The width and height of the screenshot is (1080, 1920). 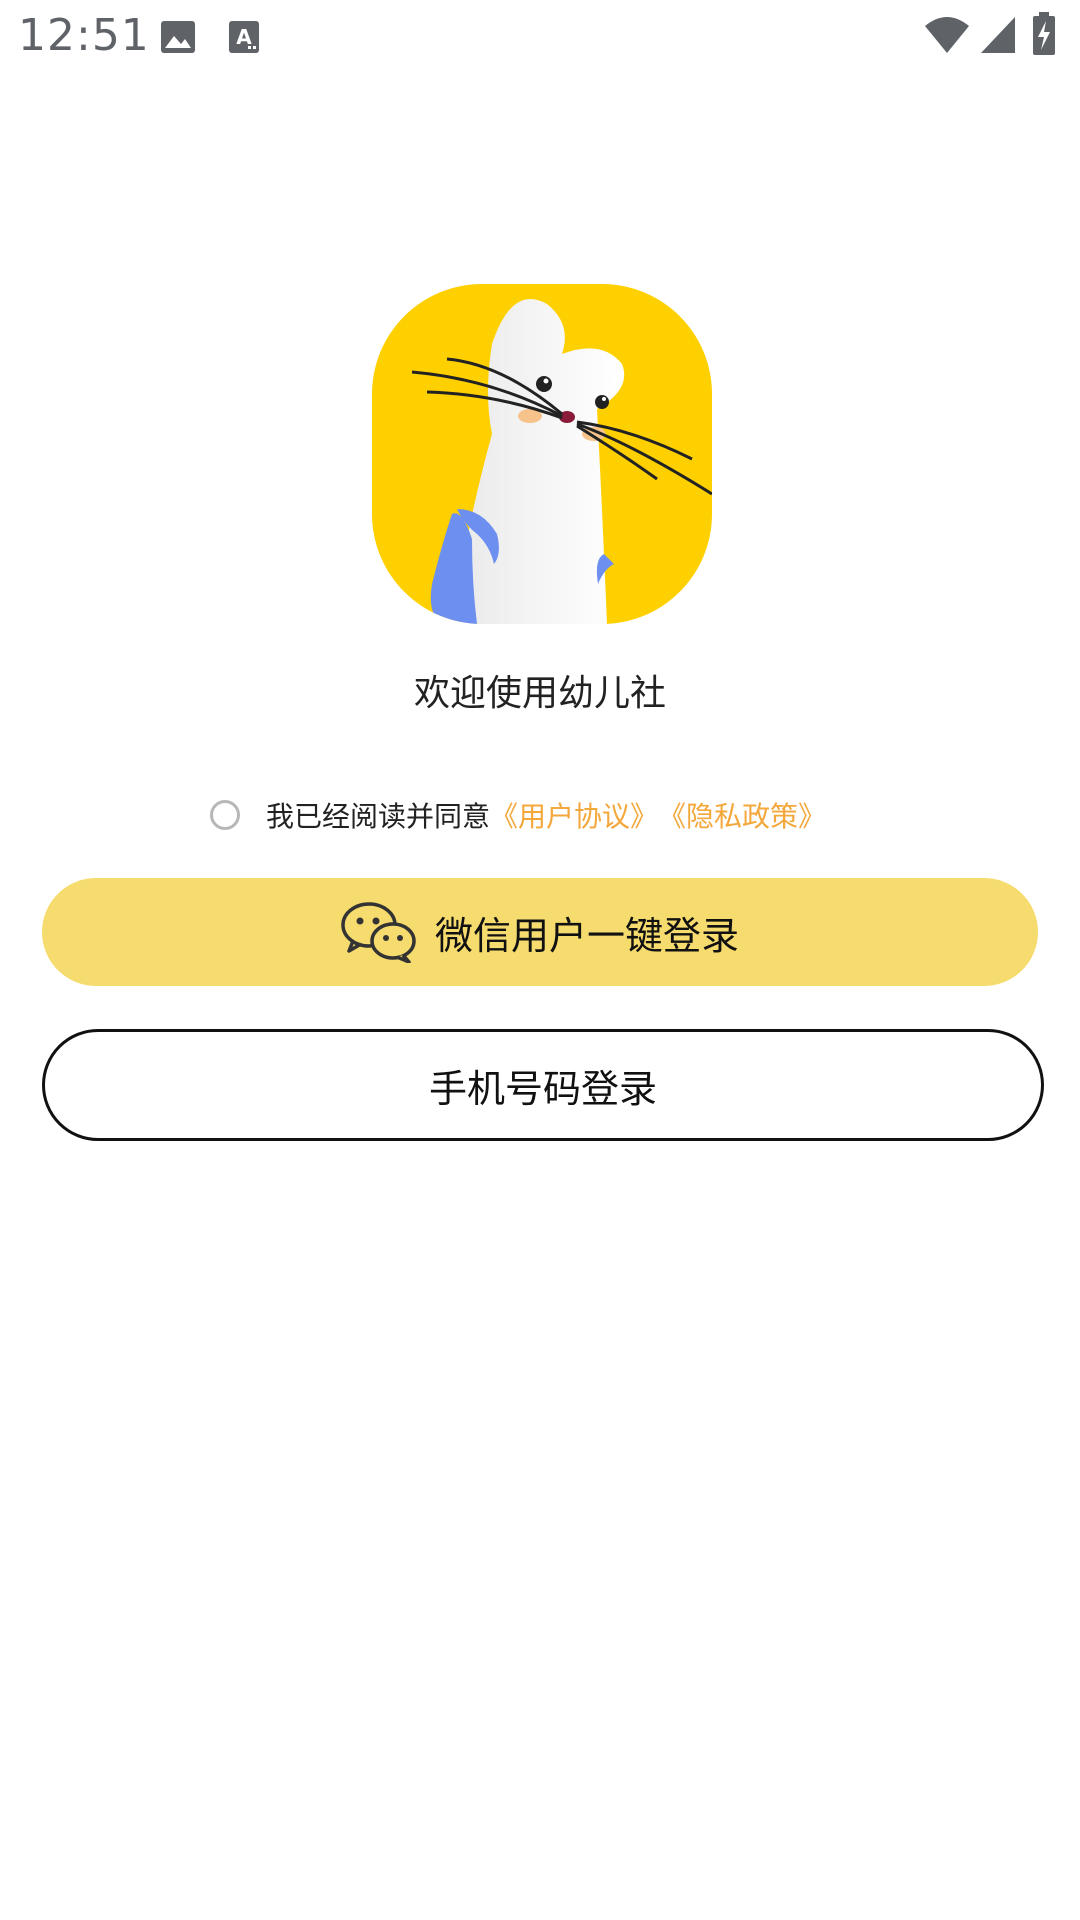 What do you see at coordinates (998, 37) in the screenshot?
I see `signal-icon` at bounding box center [998, 37].